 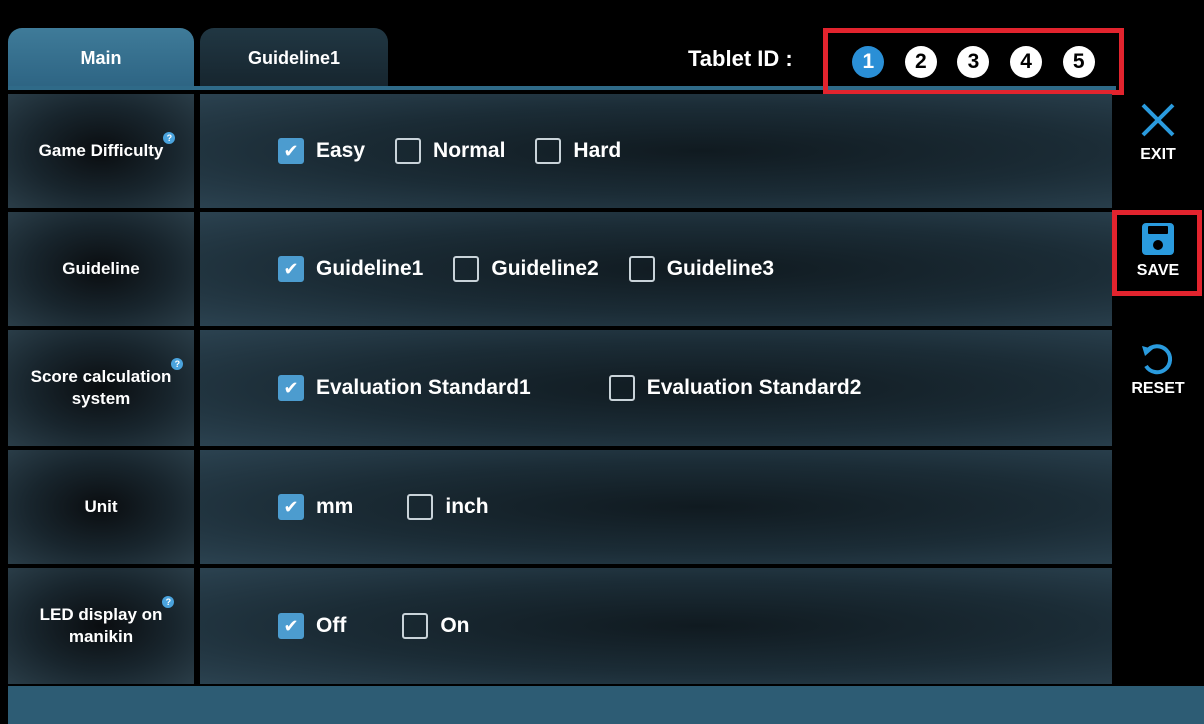 I want to click on tablet-id-3-button: 3, so click(x=973, y=61).